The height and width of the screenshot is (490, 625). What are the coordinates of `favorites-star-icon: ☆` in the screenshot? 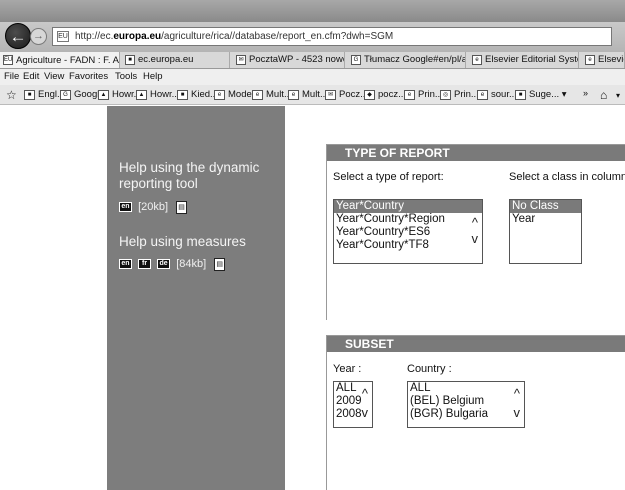 It's located at (11, 95).